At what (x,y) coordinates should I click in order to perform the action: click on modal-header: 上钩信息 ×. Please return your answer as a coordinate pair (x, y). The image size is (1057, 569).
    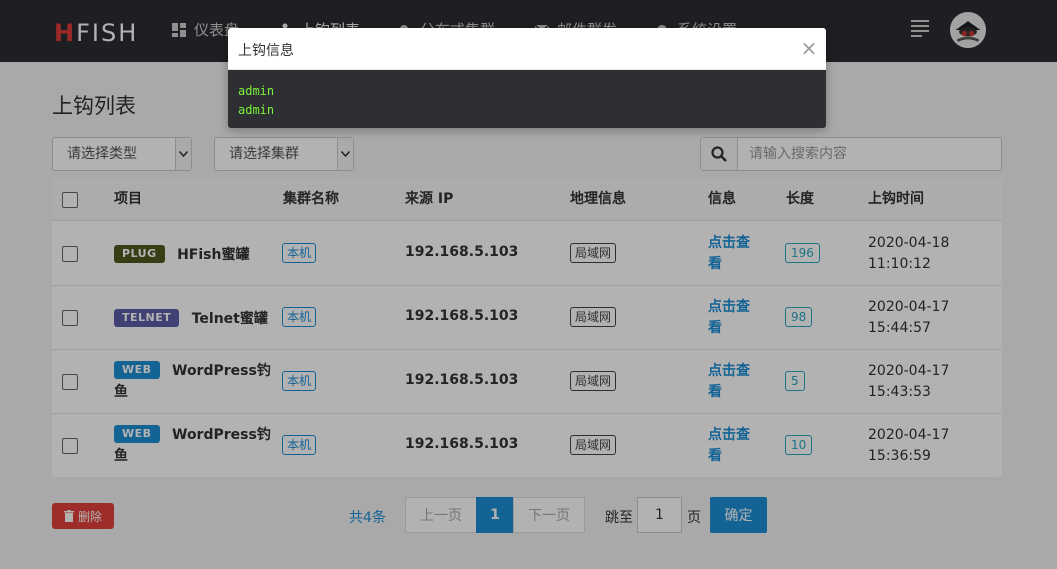
    Looking at the image, I should click on (527, 49).